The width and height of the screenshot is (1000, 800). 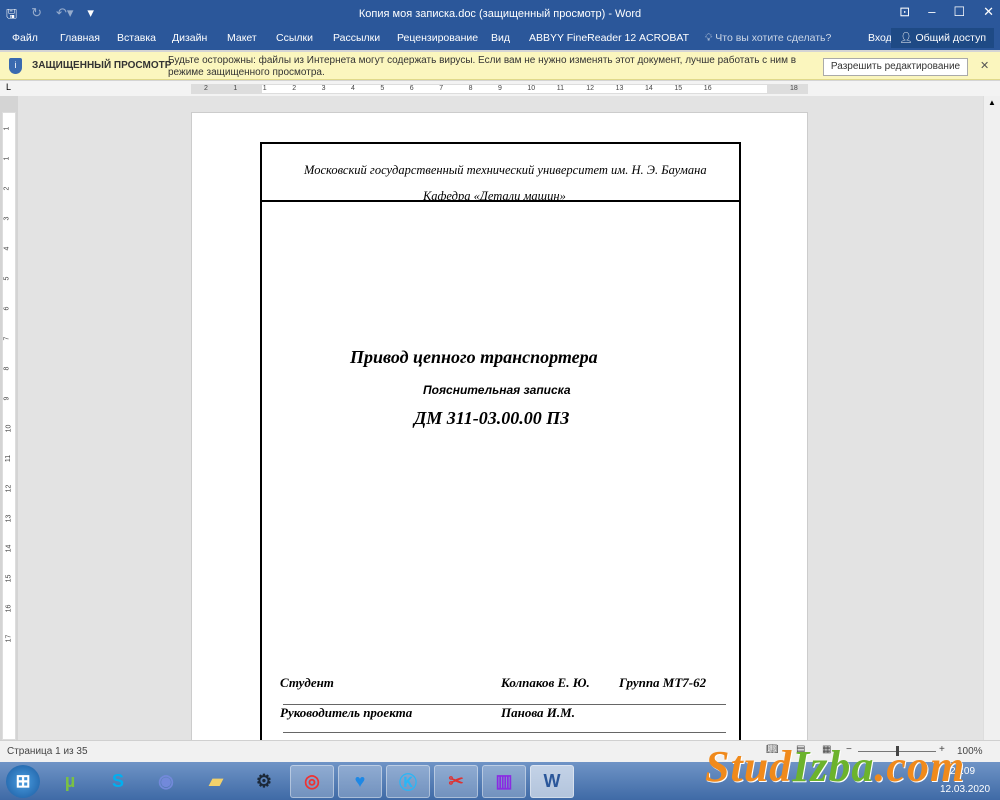 I want to click on skype-icon: S, so click(x=118, y=781).